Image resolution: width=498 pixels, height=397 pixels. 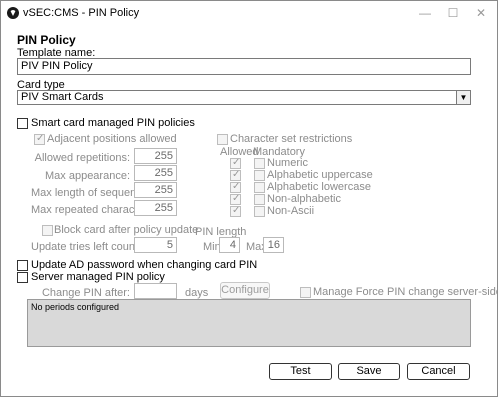 What do you see at coordinates (320, 175) in the screenshot?
I see `uppercase-label: Alphabetic uppercase` at bounding box center [320, 175].